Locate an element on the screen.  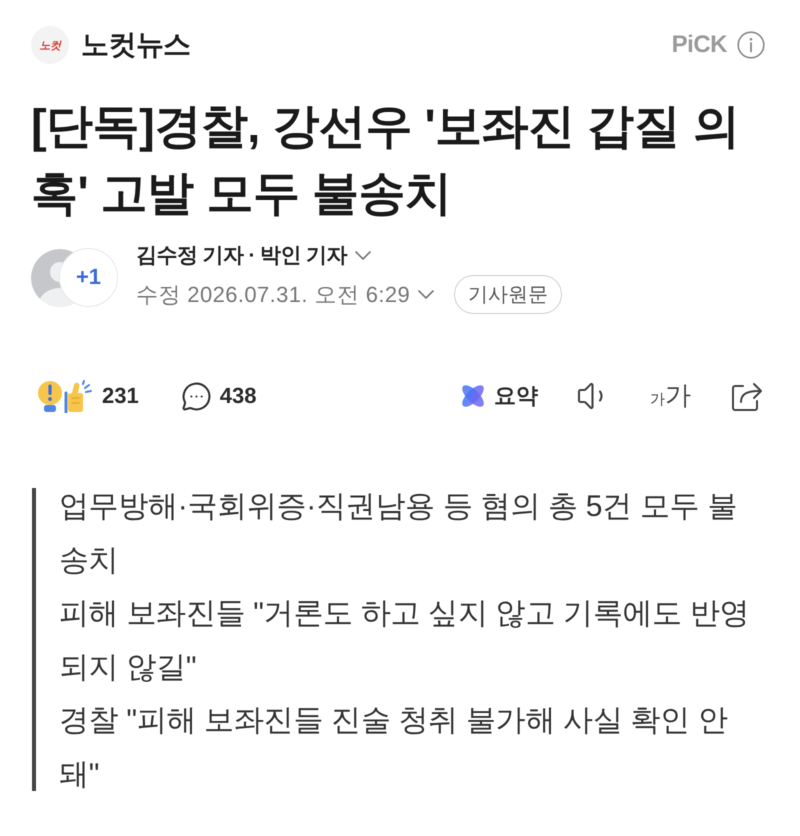
summary-text: 피해 보좌진들 "거론도 하고 싶지 않고 기록에도 반영되지 않길" is located at coordinates (404, 641).